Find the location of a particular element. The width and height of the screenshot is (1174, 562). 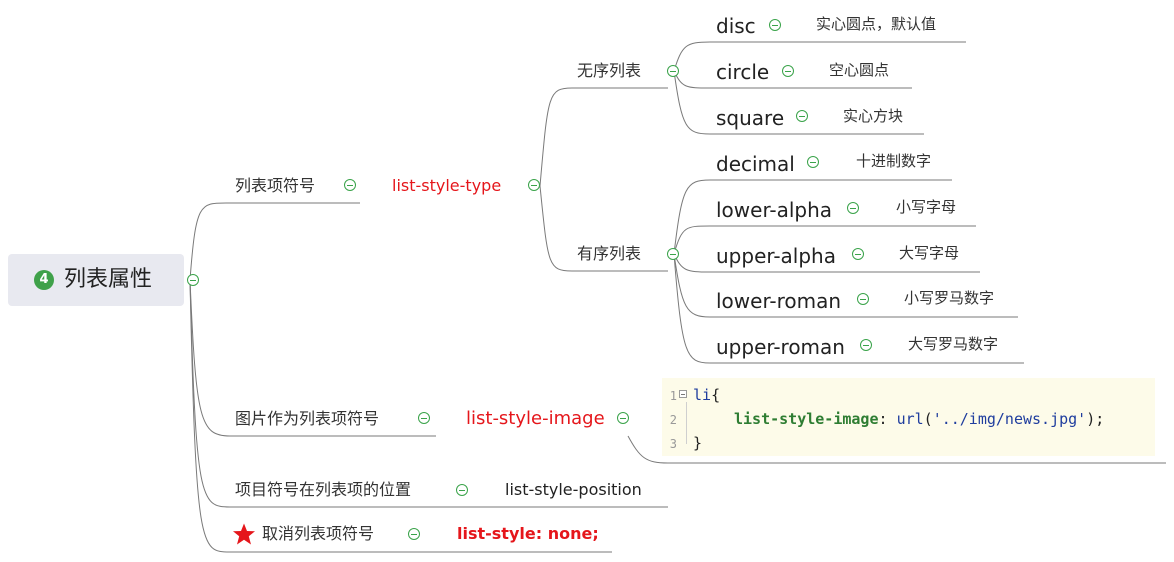

ordered-item-value: upper-alpha is located at coordinates (776, 256).